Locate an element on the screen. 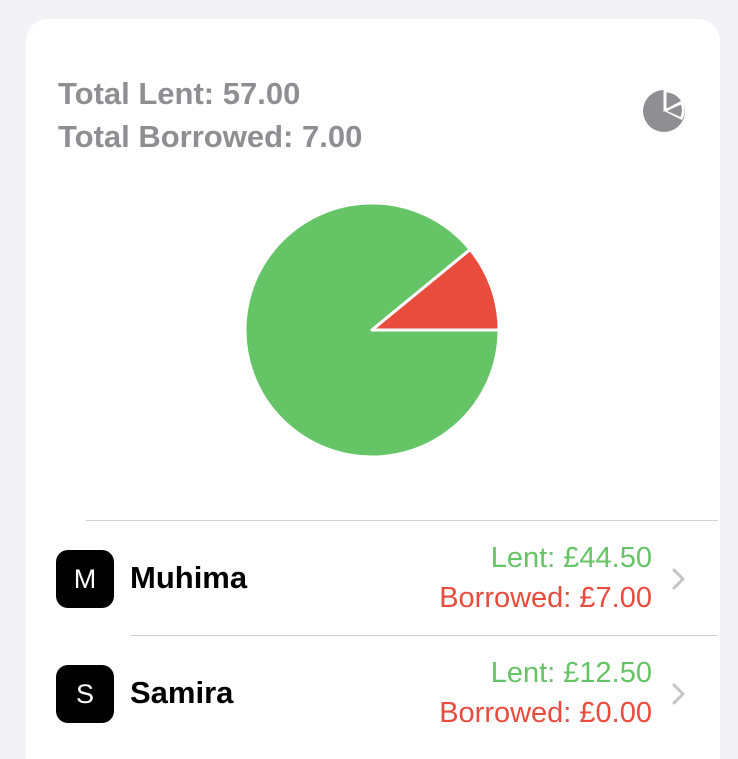  person-name: Muhima is located at coordinates (189, 577).